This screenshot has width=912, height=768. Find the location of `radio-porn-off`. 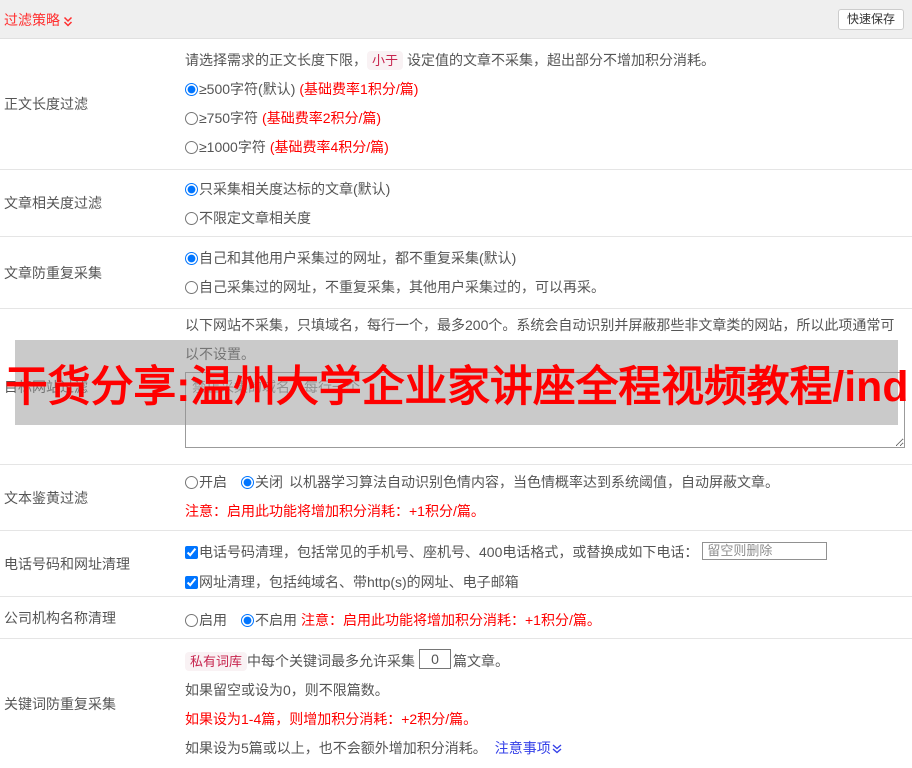

radio-porn-off is located at coordinates (247, 482).